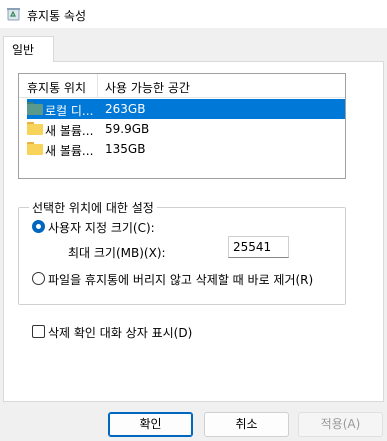 Image resolution: width=387 pixels, height=441 pixels. What do you see at coordinates (13, 14) in the screenshot?
I see `recycle-bin-icon` at bounding box center [13, 14].